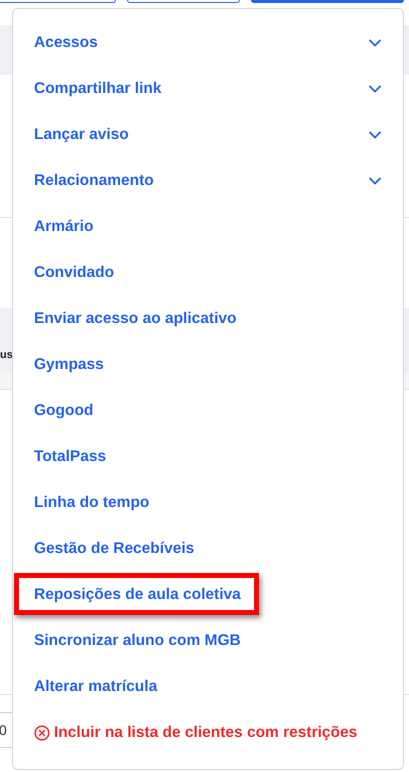 This screenshot has width=409, height=772. I want to click on menu-item: Convidado, so click(74, 273).